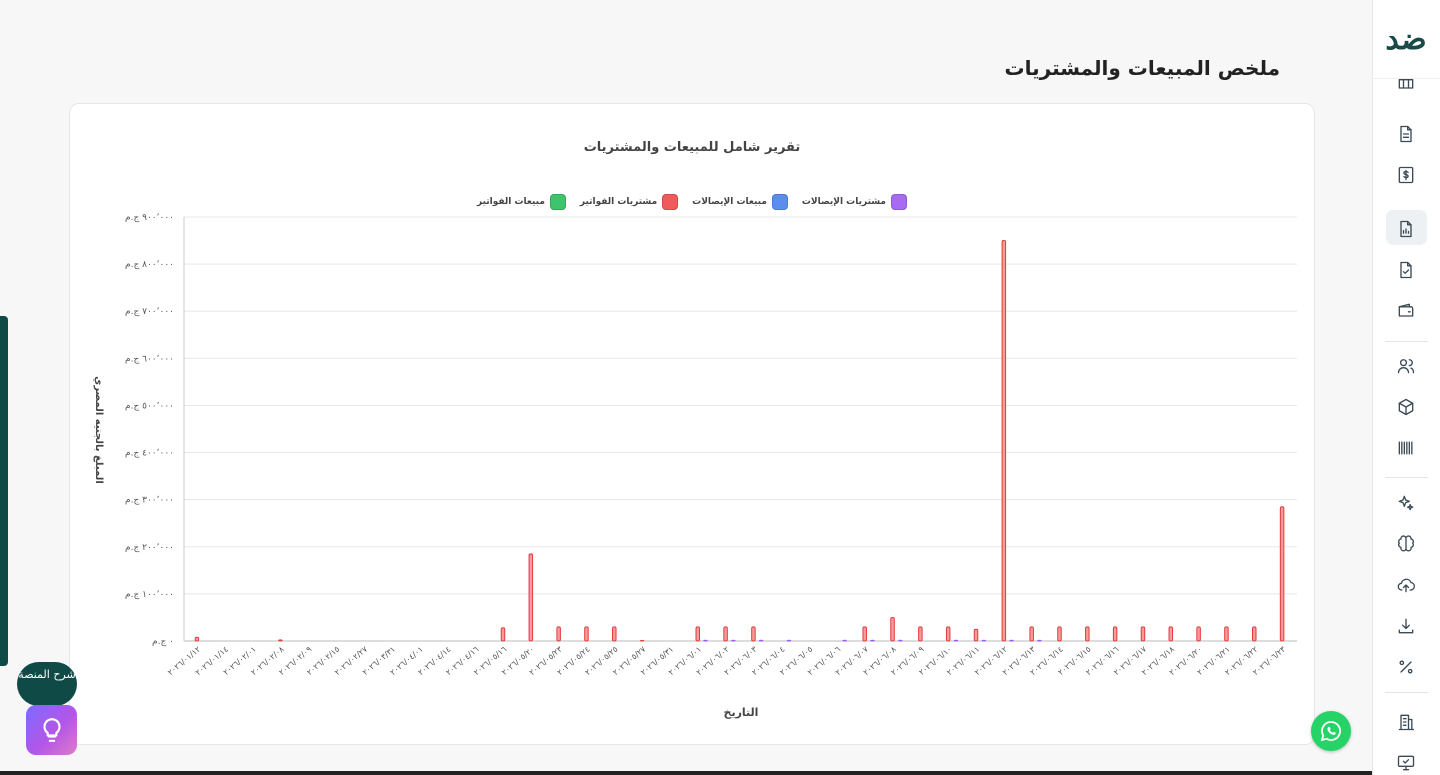  I want to click on legend-label: مبيعات الفواتير, so click(511, 202).